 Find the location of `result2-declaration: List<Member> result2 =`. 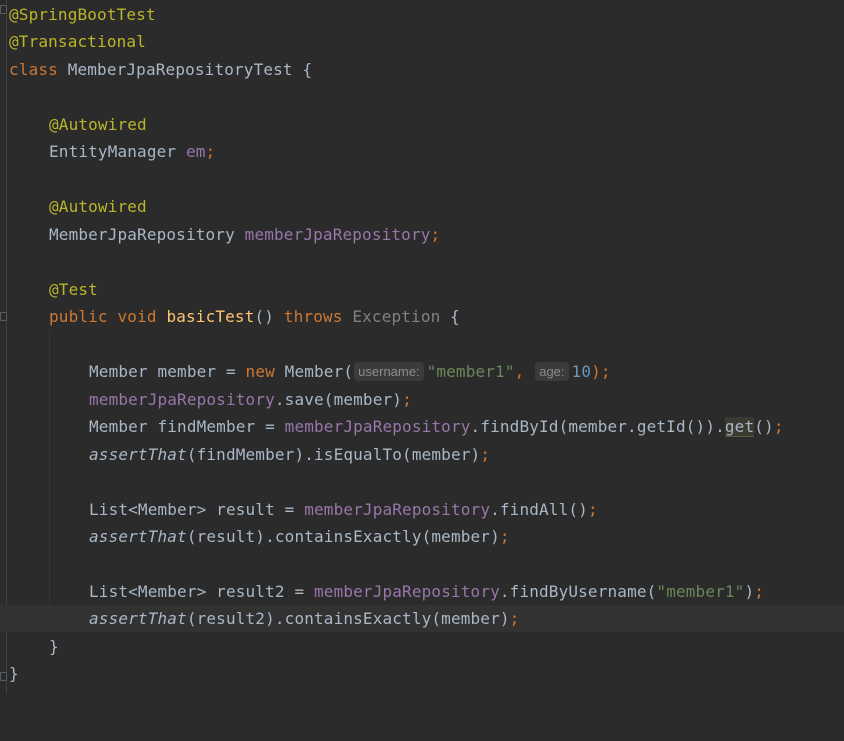

result2-declaration: List<Member> result2 = is located at coordinates (202, 591).